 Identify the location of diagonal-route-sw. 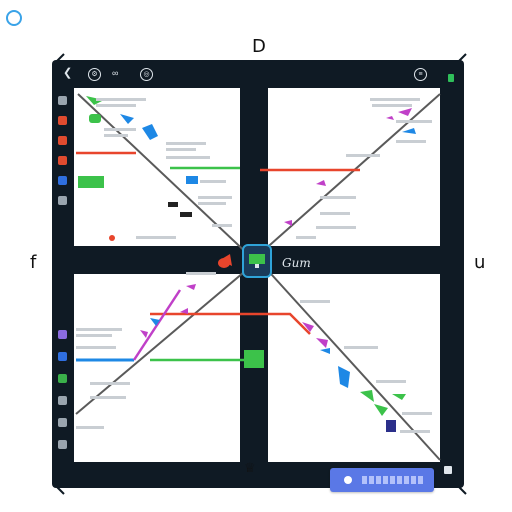
(166, 338).